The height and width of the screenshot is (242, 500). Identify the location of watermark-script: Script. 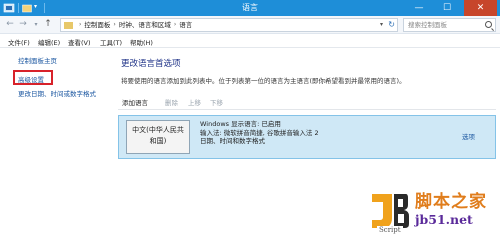
(390, 230).